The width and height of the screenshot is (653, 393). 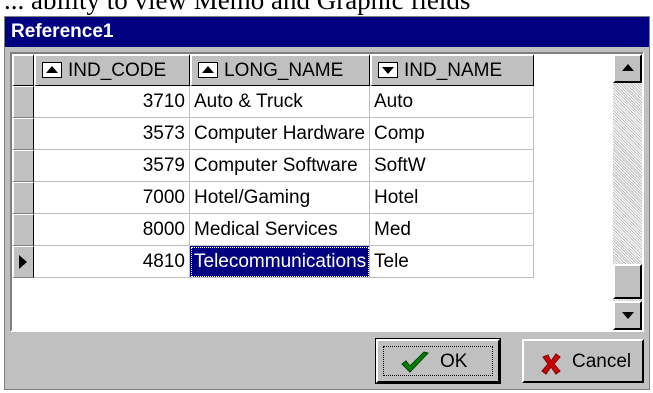 I want to click on column-header-ind-code: IND_CODE, so click(x=112, y=70).